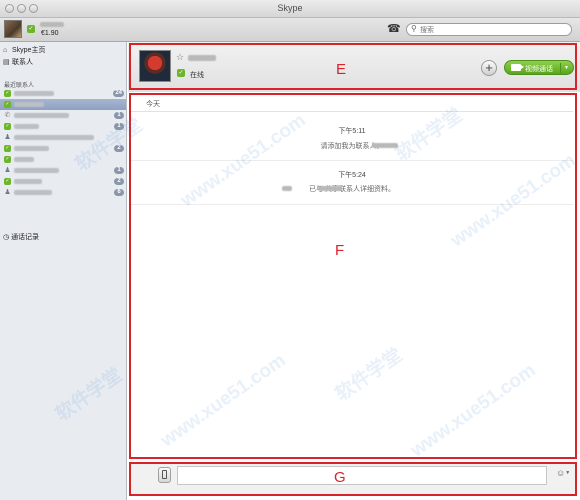 The height and width of the screenshot is (500, 580). I want to click on skype-credit: €1.90, so click(50, 33).